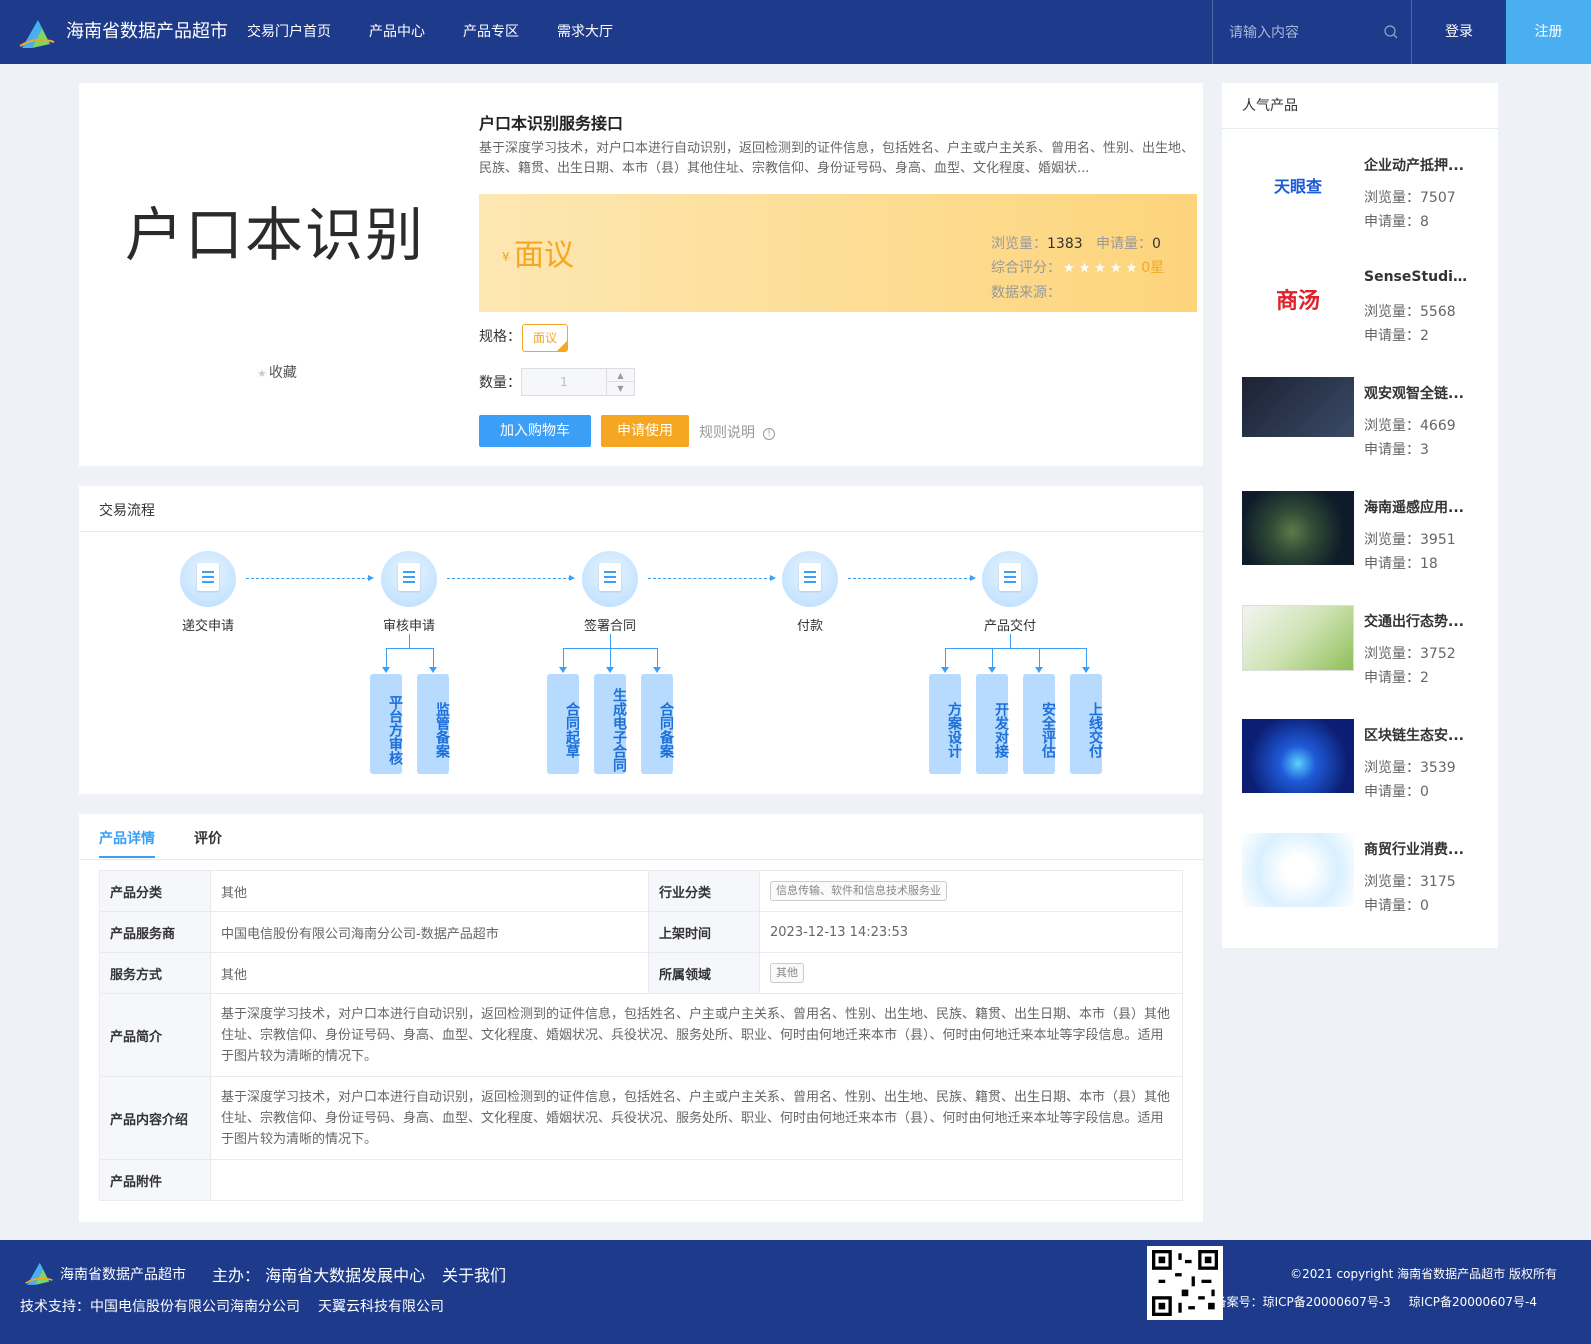 The image size is (1591, 1344). Describe the element at coordinates (147, 32) in the screenshot. I see `site-name: 海南省数据产品超市` at that location.